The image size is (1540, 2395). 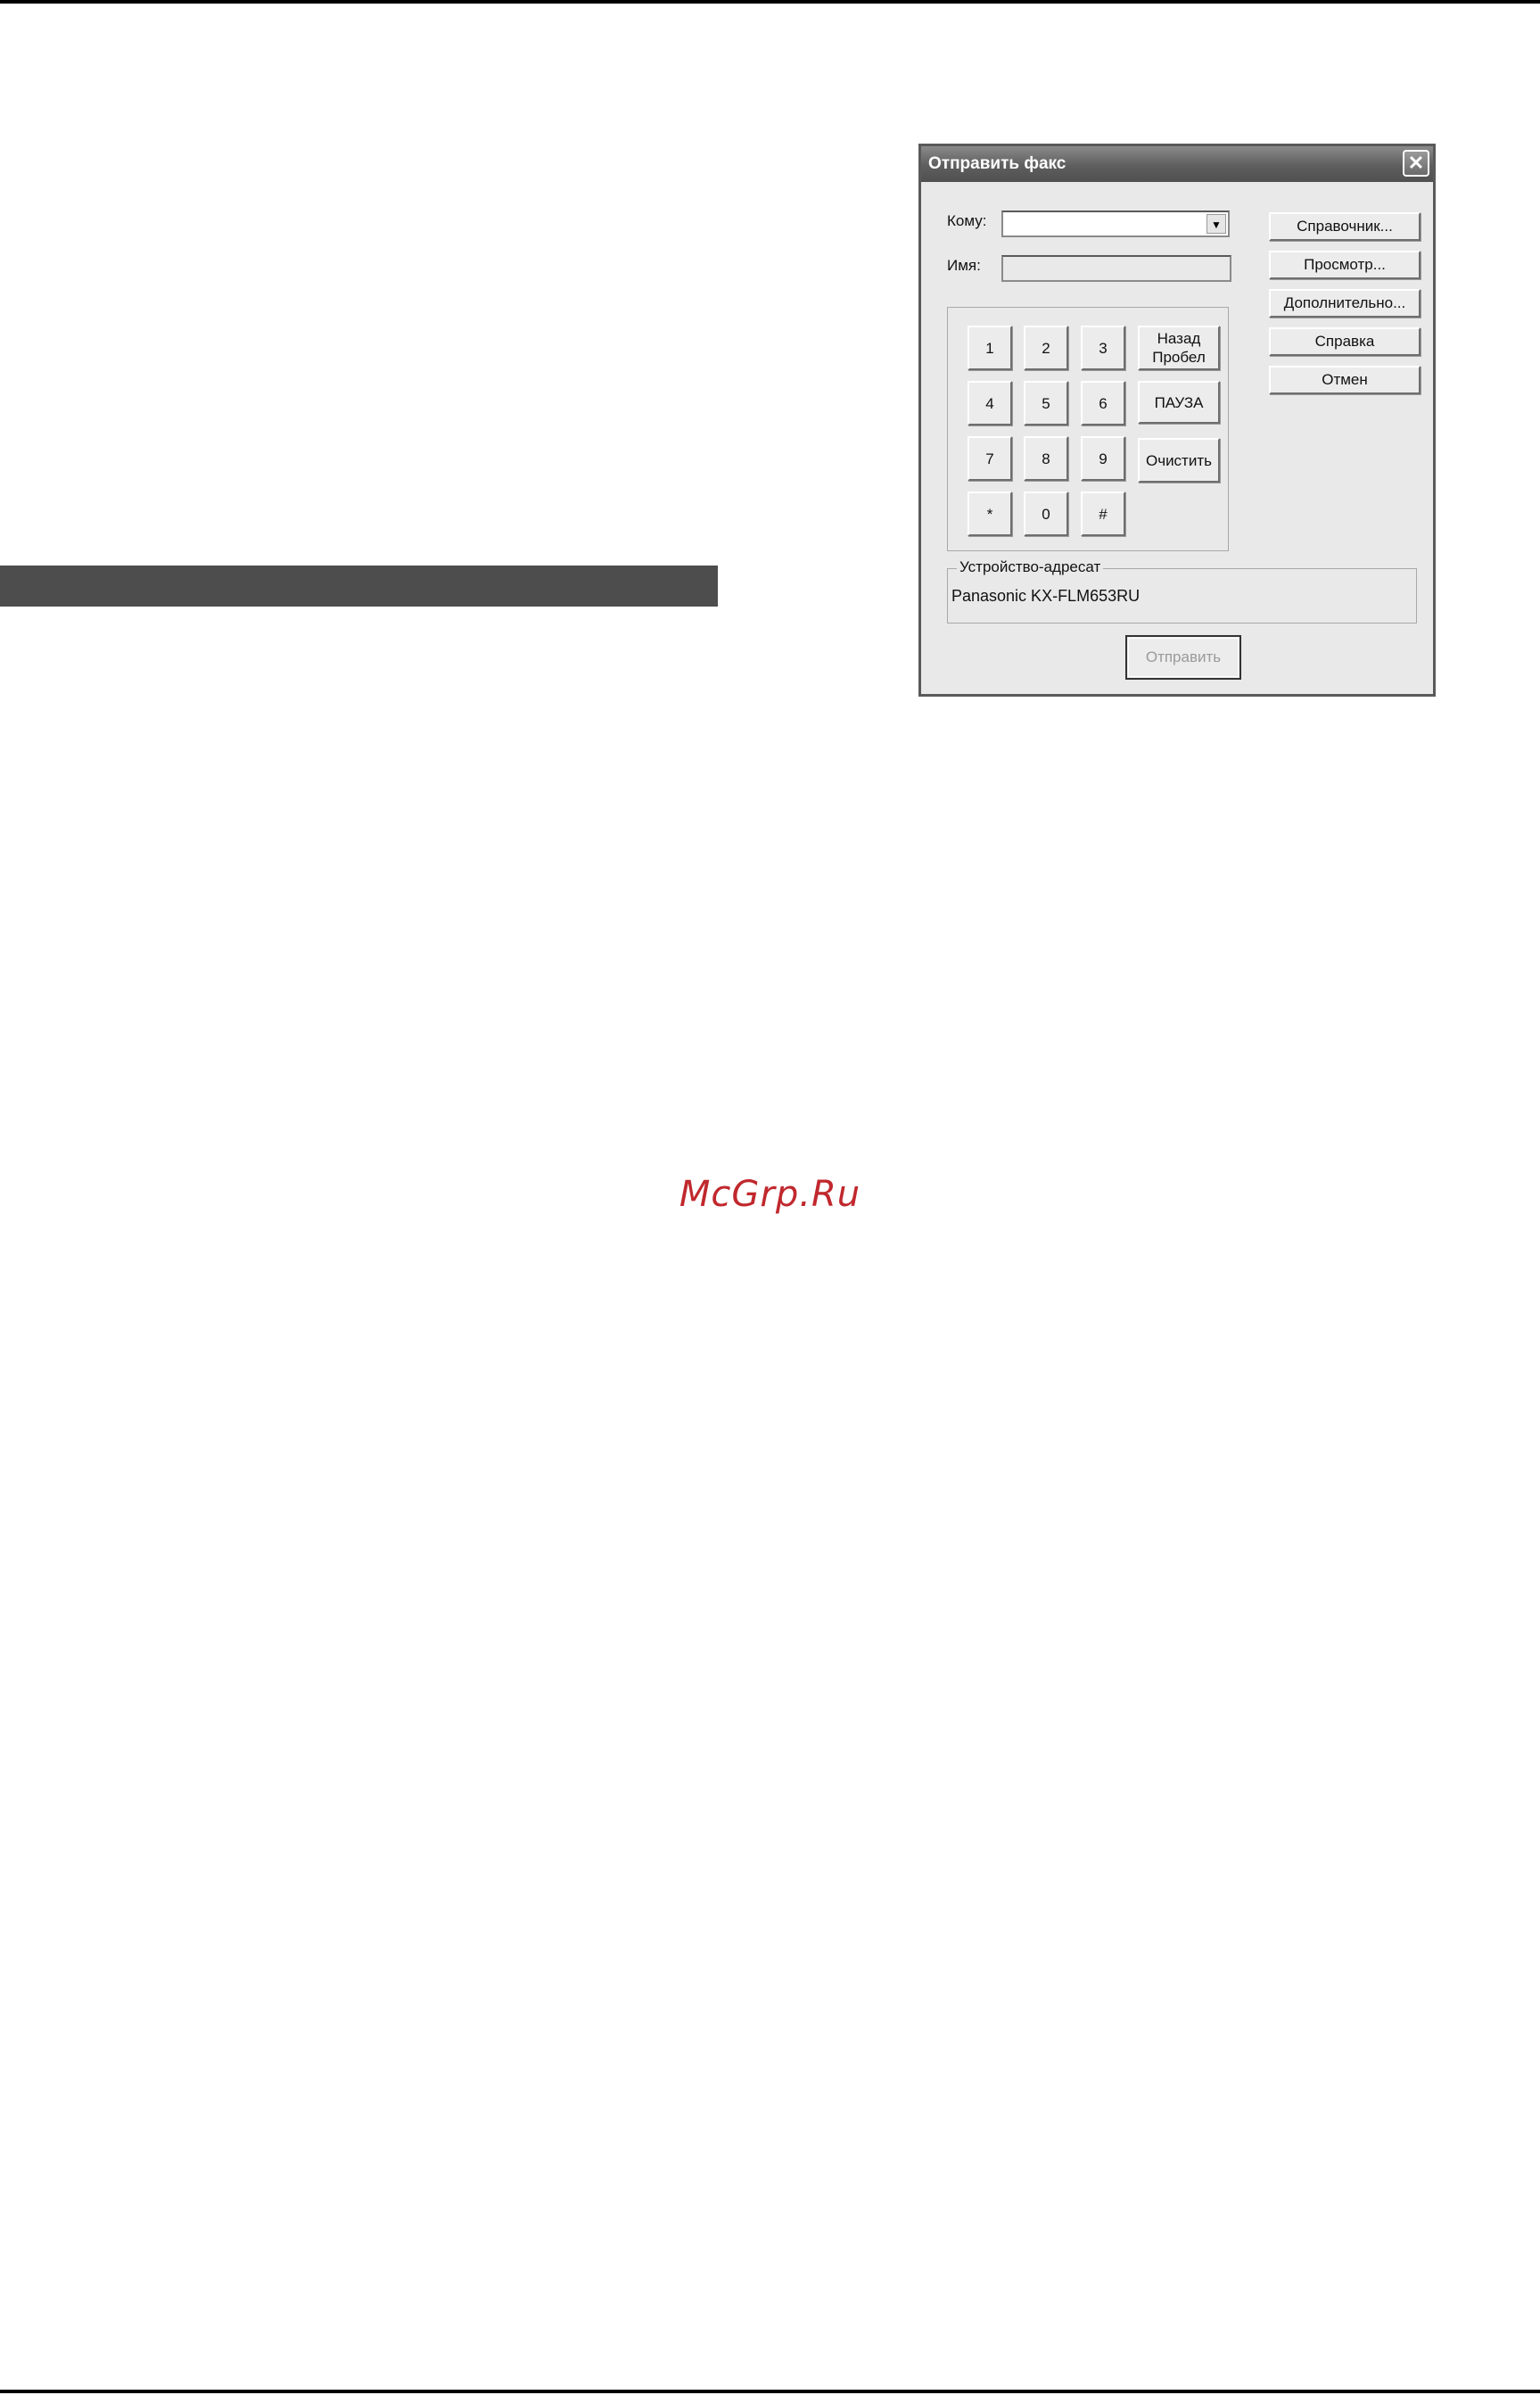 What do you see at coordinates (967, 220) in the screenshot?
I see `to-label: Кому:` at bounding box center [967, 220].